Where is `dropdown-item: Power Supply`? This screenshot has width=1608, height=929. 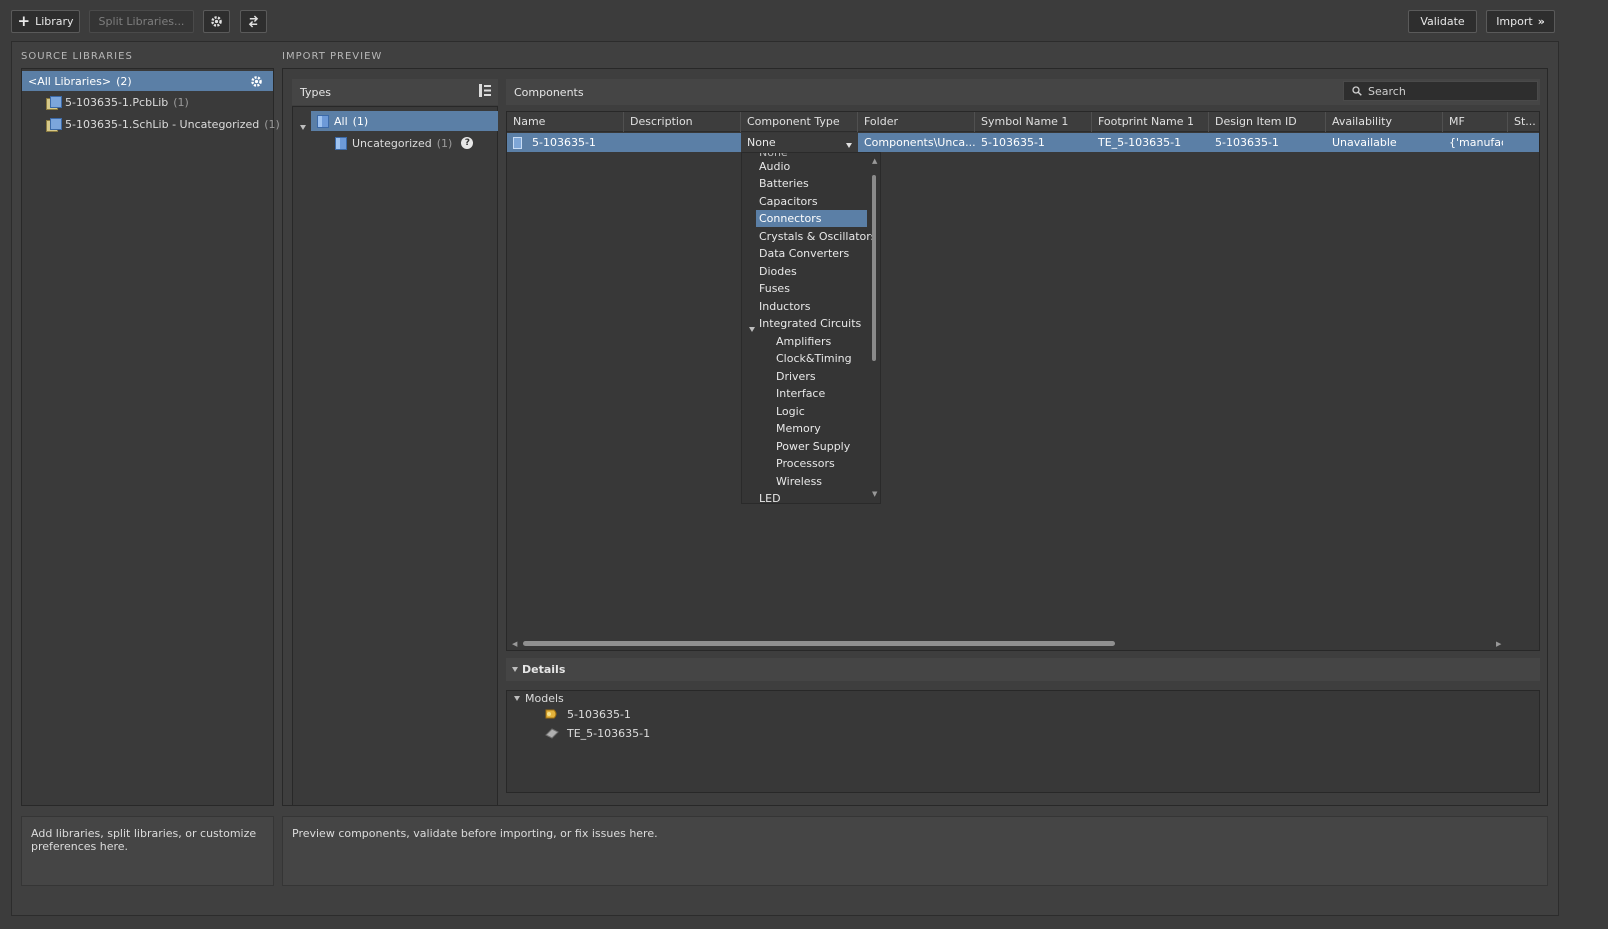
dropdown-item: Power Supply is located at coordinates (811, 446).